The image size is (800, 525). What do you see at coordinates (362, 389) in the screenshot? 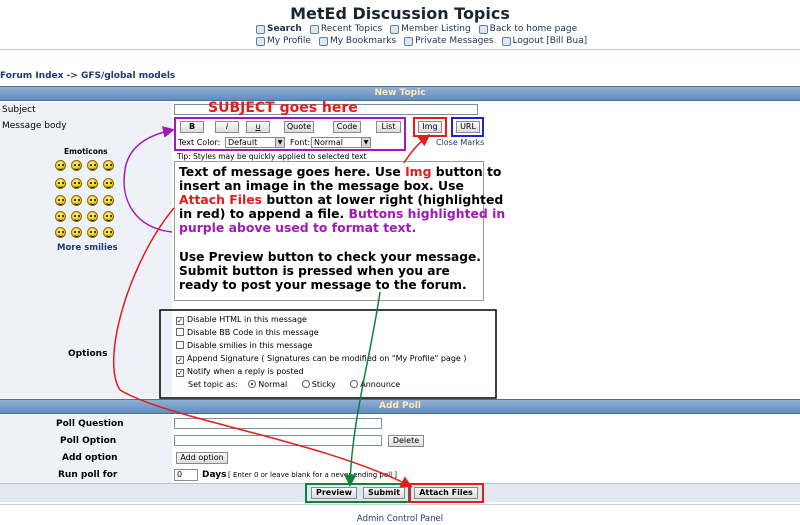
I see `annotation-green-arrow` at bounding box center [362, 389].